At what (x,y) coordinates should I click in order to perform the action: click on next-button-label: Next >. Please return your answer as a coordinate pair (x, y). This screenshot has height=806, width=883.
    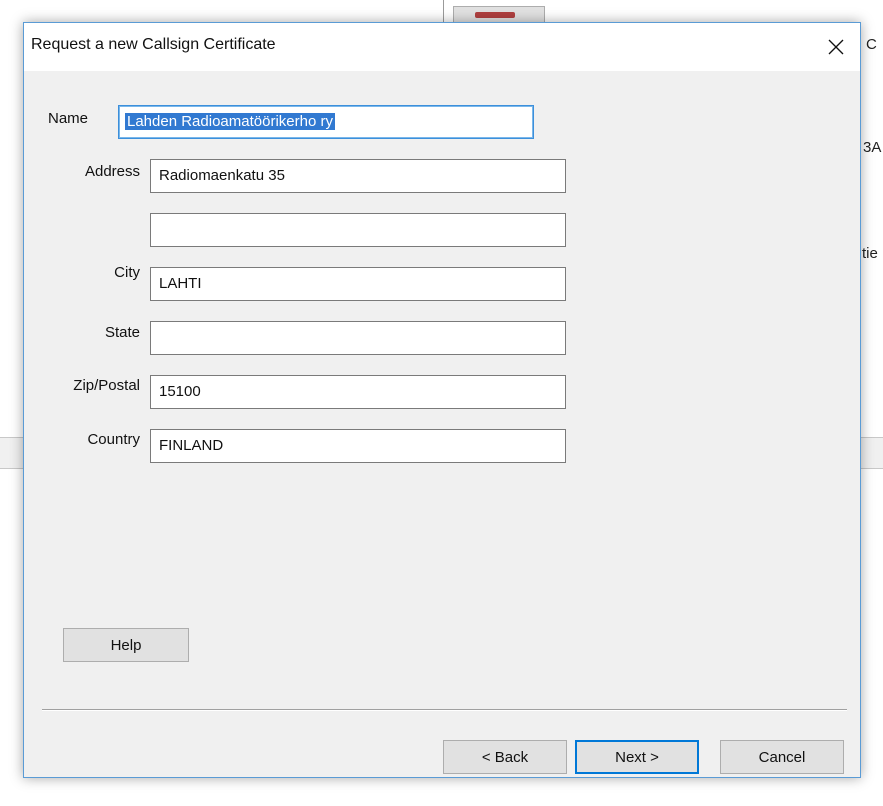
    Looking at the image, I should click on (637, 757).